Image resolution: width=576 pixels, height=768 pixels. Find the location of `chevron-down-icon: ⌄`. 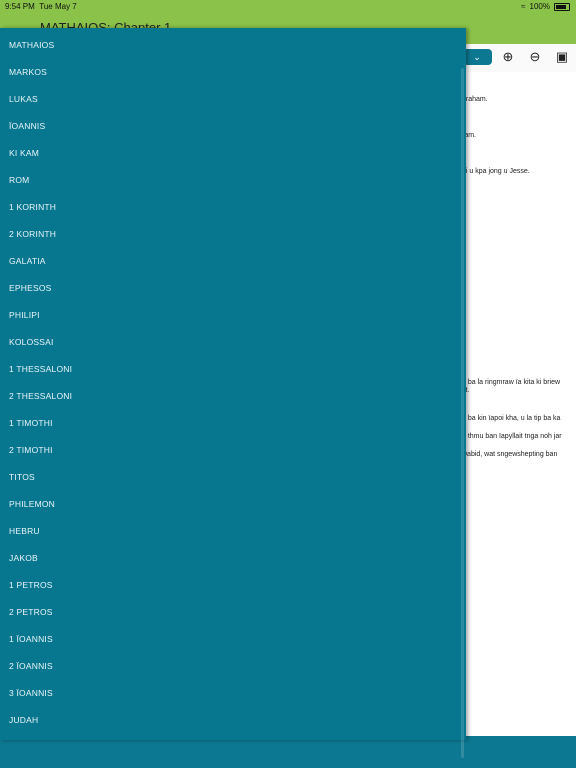

chevron-down-icon: ⌄ is located at coordinates (477, 57).